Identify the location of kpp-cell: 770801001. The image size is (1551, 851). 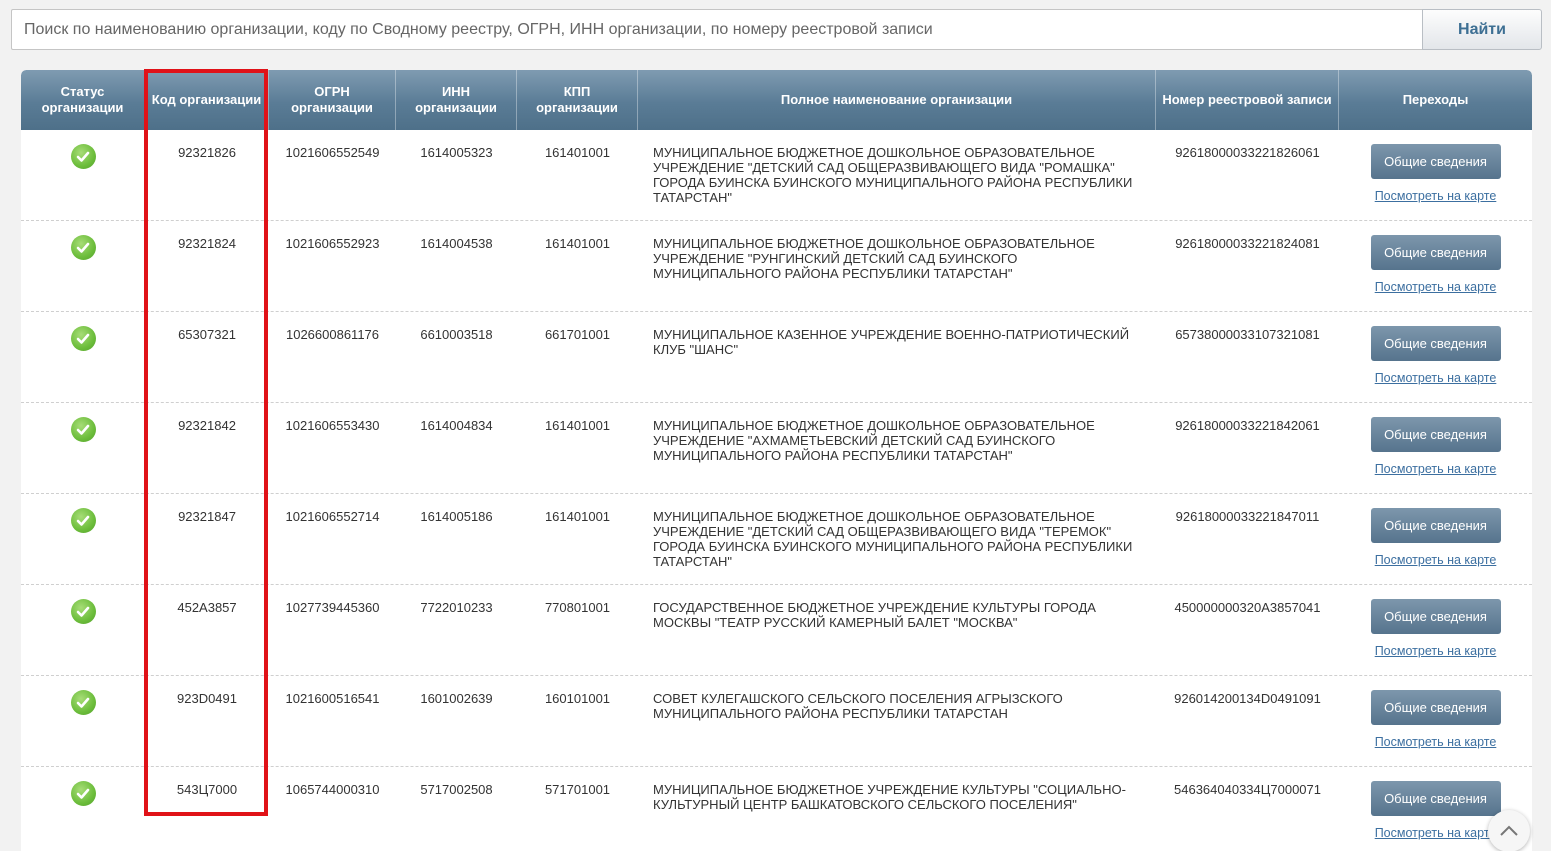
(577, 607).